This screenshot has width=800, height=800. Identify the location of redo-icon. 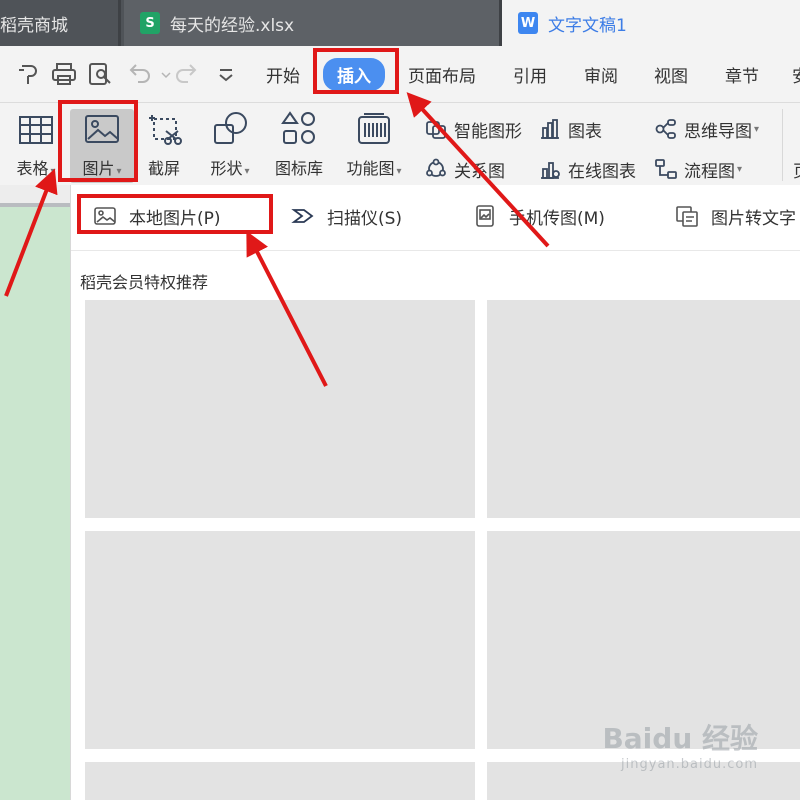
(186, 74).